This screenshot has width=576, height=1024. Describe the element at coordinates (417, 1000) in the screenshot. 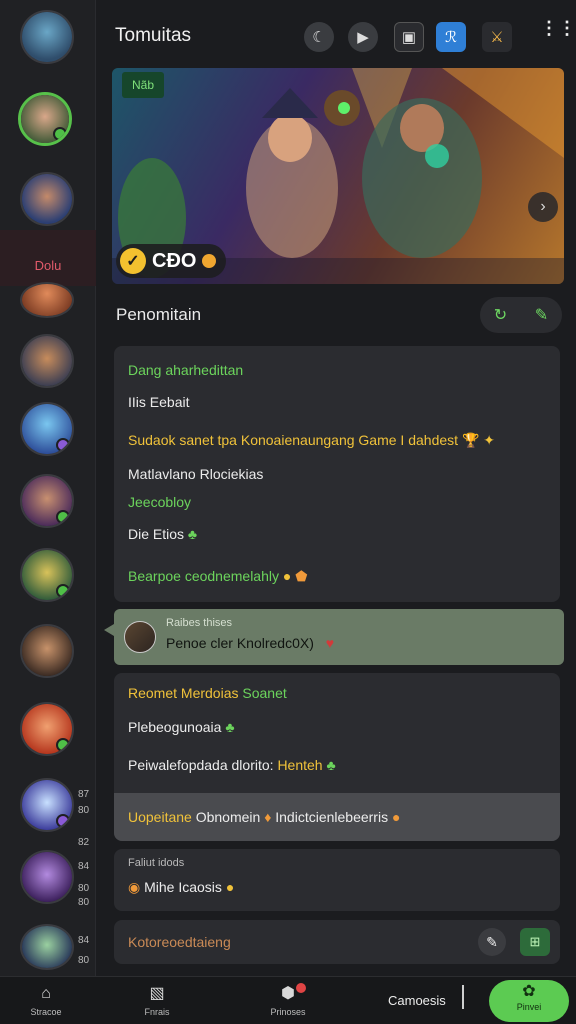

I see `nav-center-text: Camoesis` at that location.